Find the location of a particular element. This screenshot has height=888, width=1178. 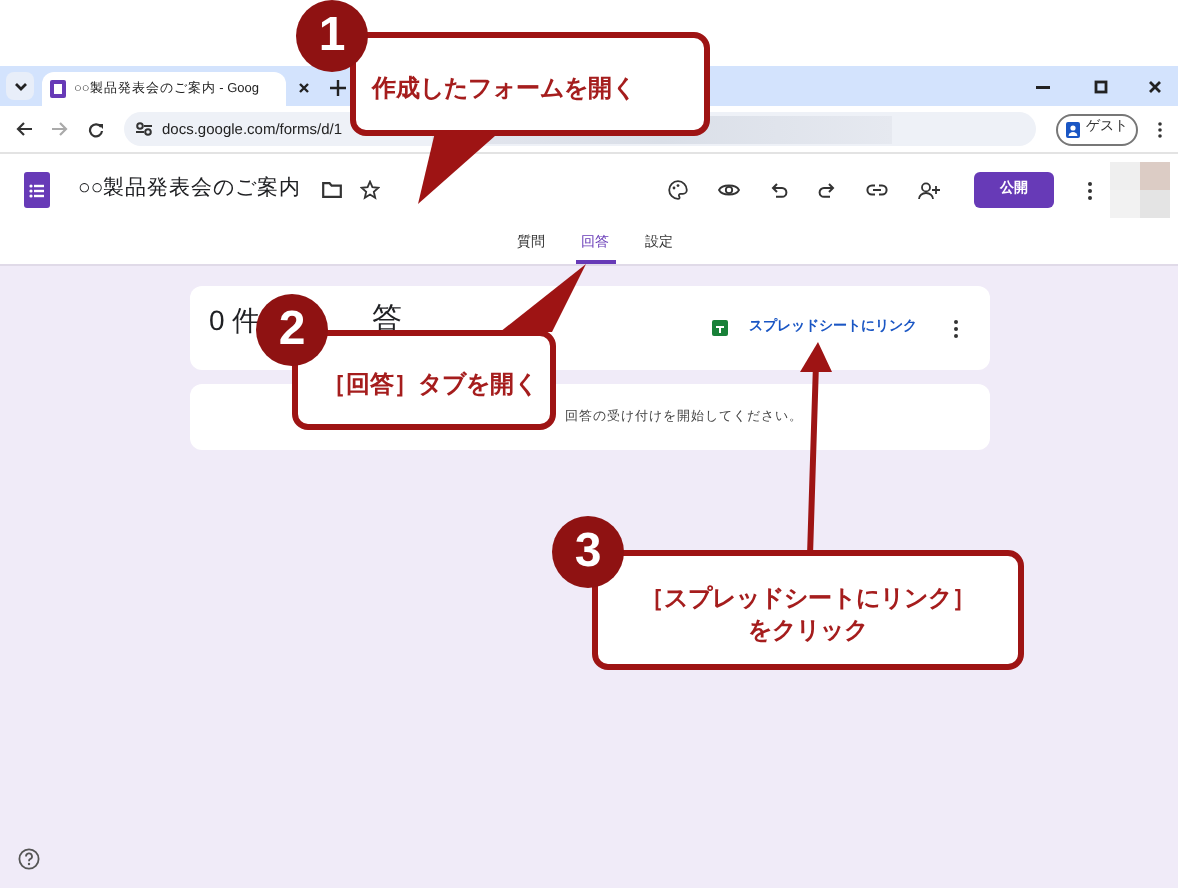

maximize-icon is located at coordinates (1101, 87).